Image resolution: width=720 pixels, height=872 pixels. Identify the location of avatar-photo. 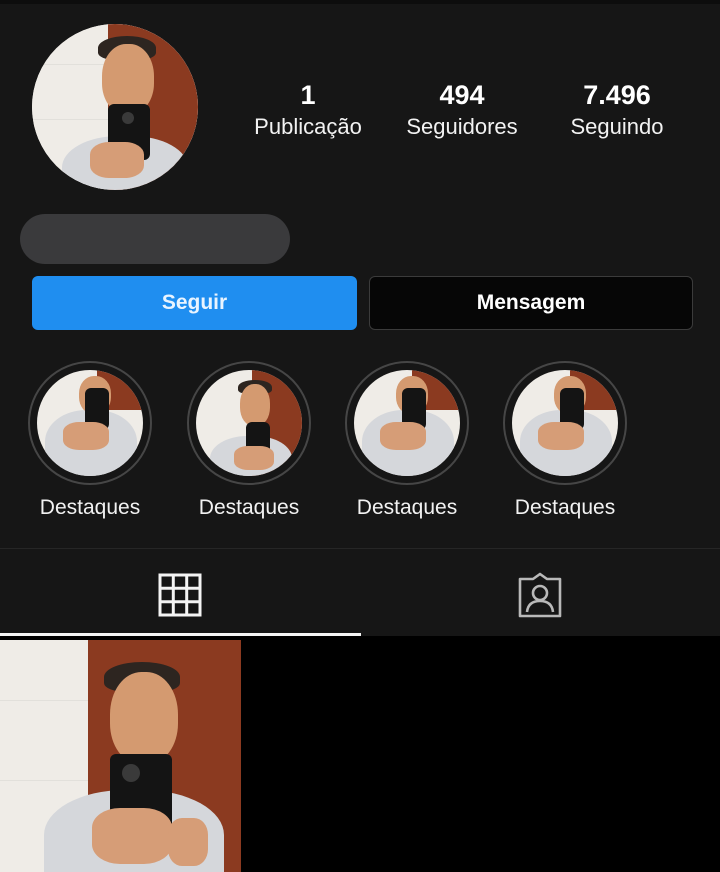
(115, 107).